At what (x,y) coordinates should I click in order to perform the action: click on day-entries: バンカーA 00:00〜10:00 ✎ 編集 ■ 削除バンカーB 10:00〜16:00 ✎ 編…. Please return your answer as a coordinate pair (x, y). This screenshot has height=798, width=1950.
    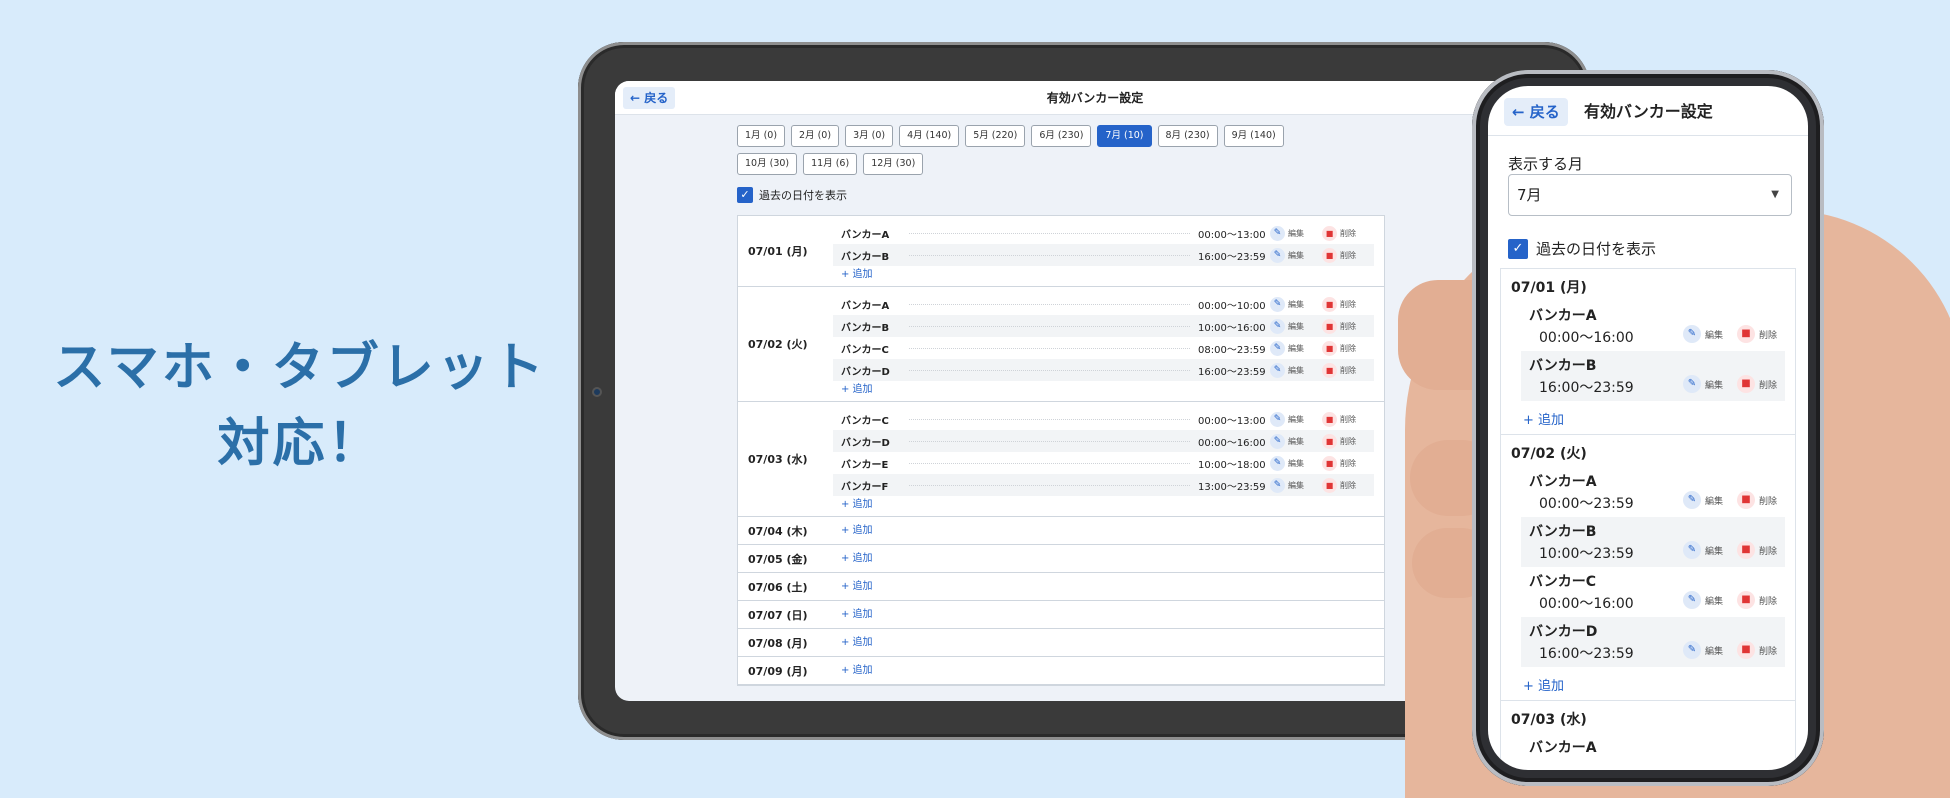
    Looking at the image, I should click on (1108, 344).